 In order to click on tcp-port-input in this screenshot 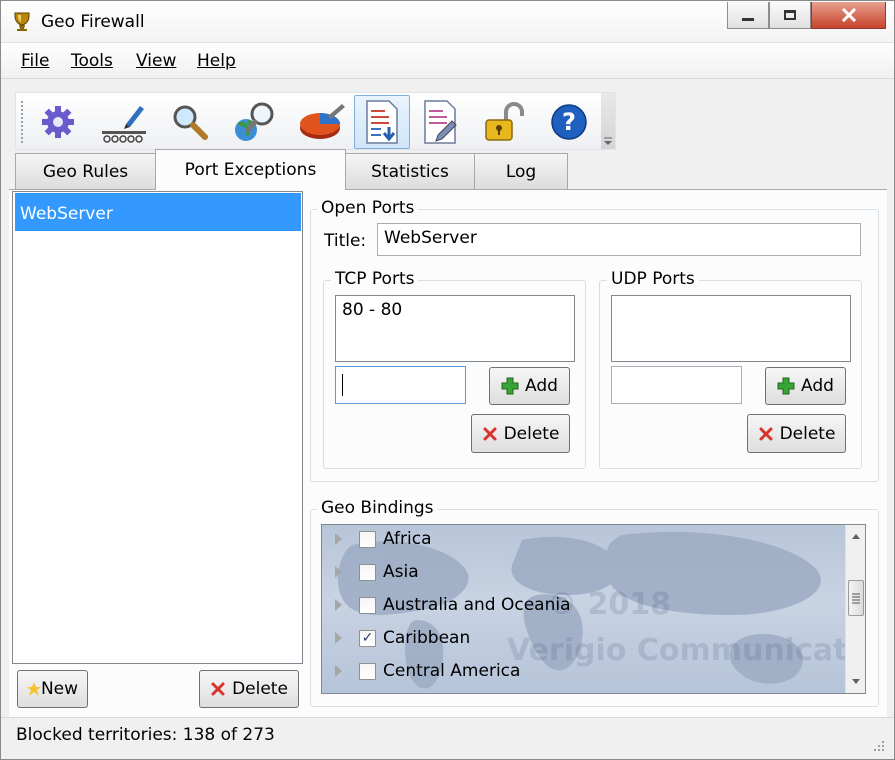, I will do `click(400, 385)`.